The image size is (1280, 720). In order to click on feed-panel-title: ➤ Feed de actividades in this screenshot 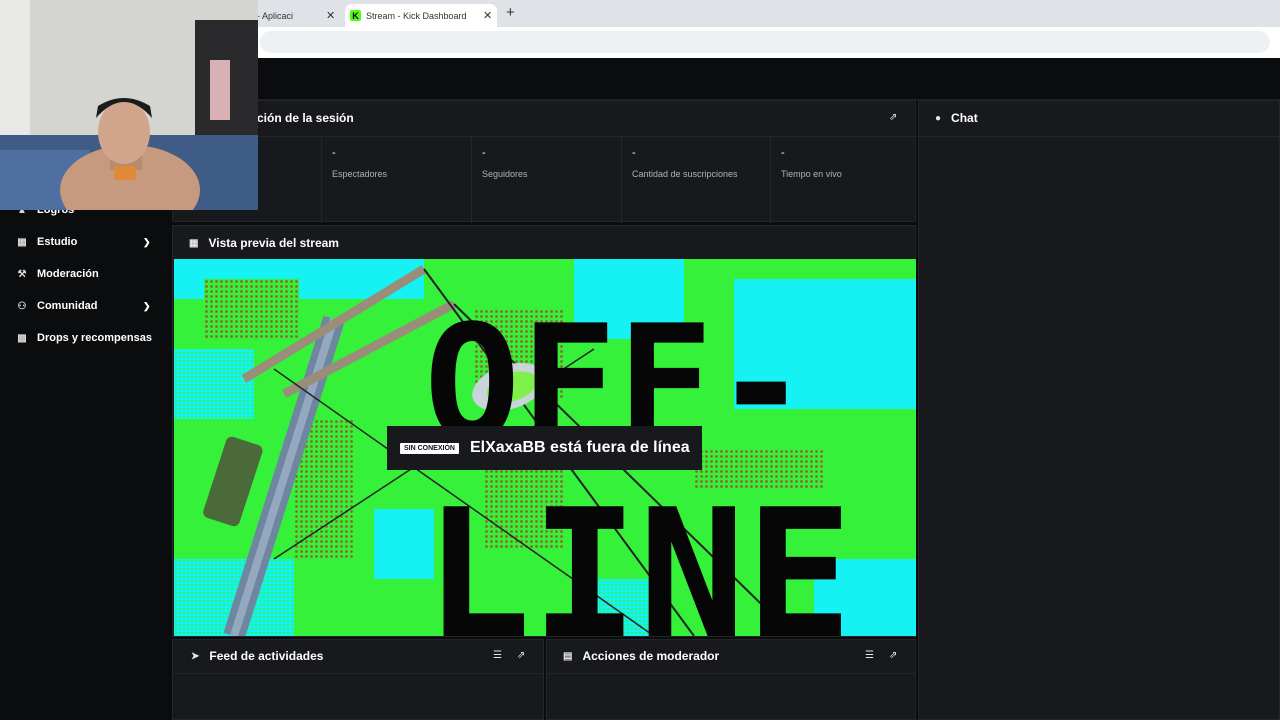, I will do `click(257, 656)`.